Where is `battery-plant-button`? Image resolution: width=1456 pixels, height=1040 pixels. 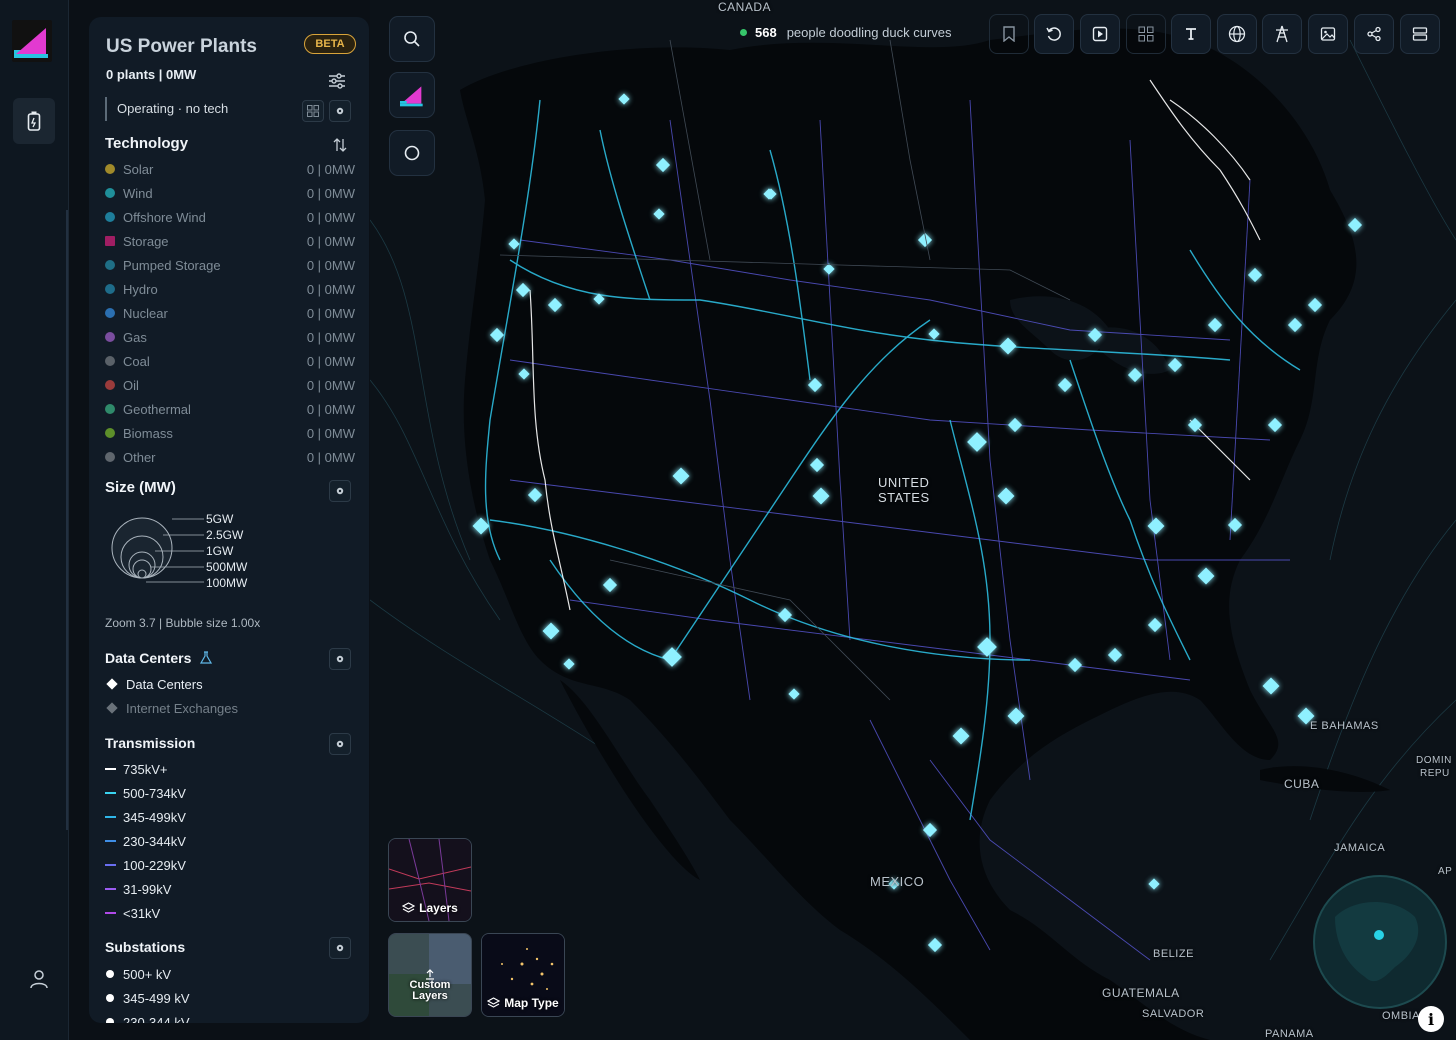
battery-plant-button is located at coordinates (34, 121).